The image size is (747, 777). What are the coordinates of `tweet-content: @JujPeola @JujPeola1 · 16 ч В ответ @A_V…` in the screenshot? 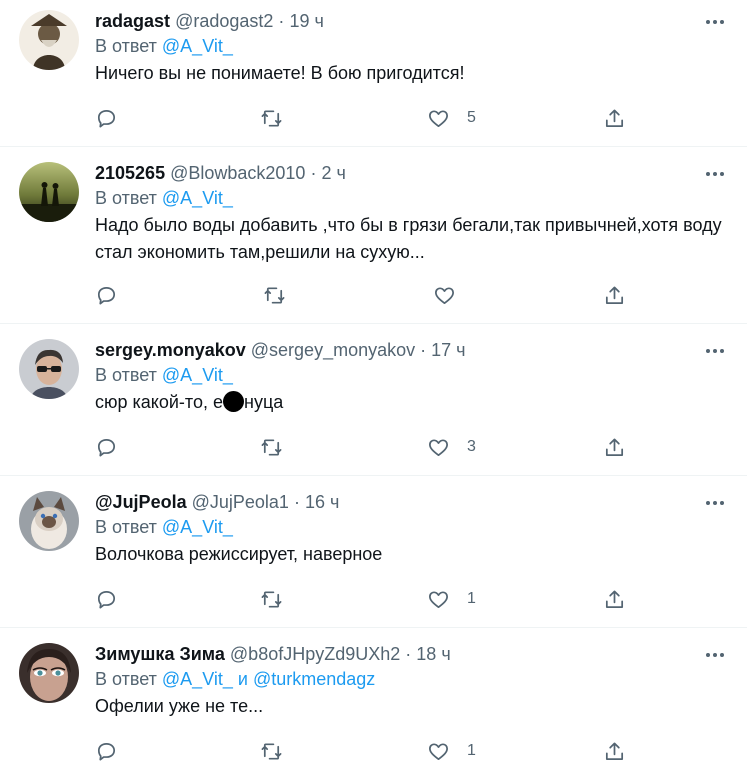 It's located at (411, 529).